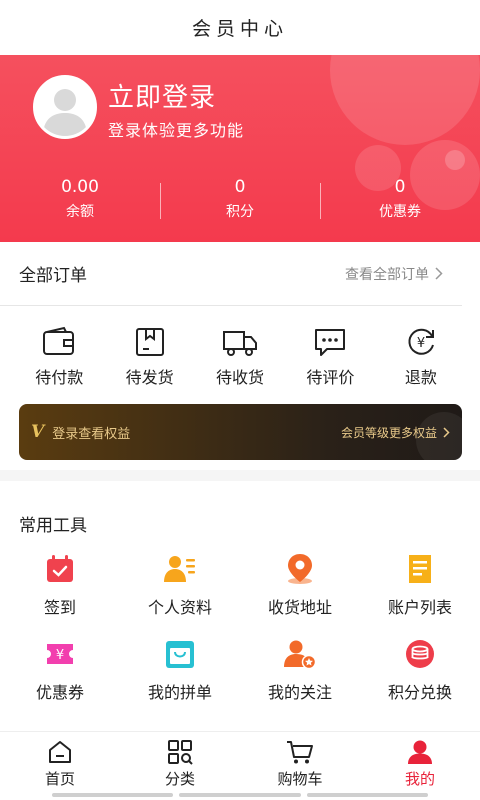 This screenshot has height=800, width=480. I want to click on default-avatar-icon, so click(65, 112).